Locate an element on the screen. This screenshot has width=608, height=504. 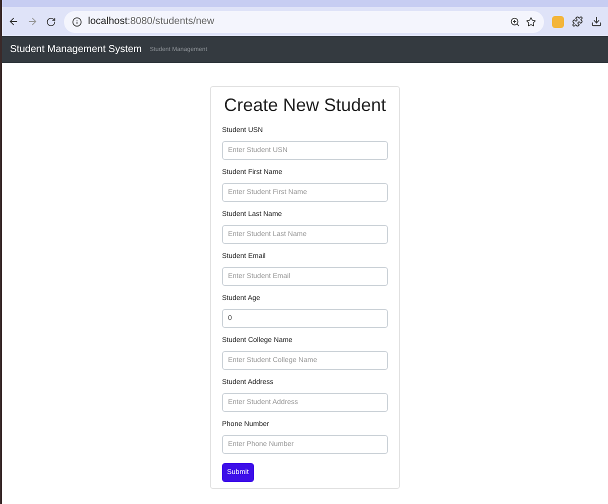
back-icon is located at coordinates (13, 21).